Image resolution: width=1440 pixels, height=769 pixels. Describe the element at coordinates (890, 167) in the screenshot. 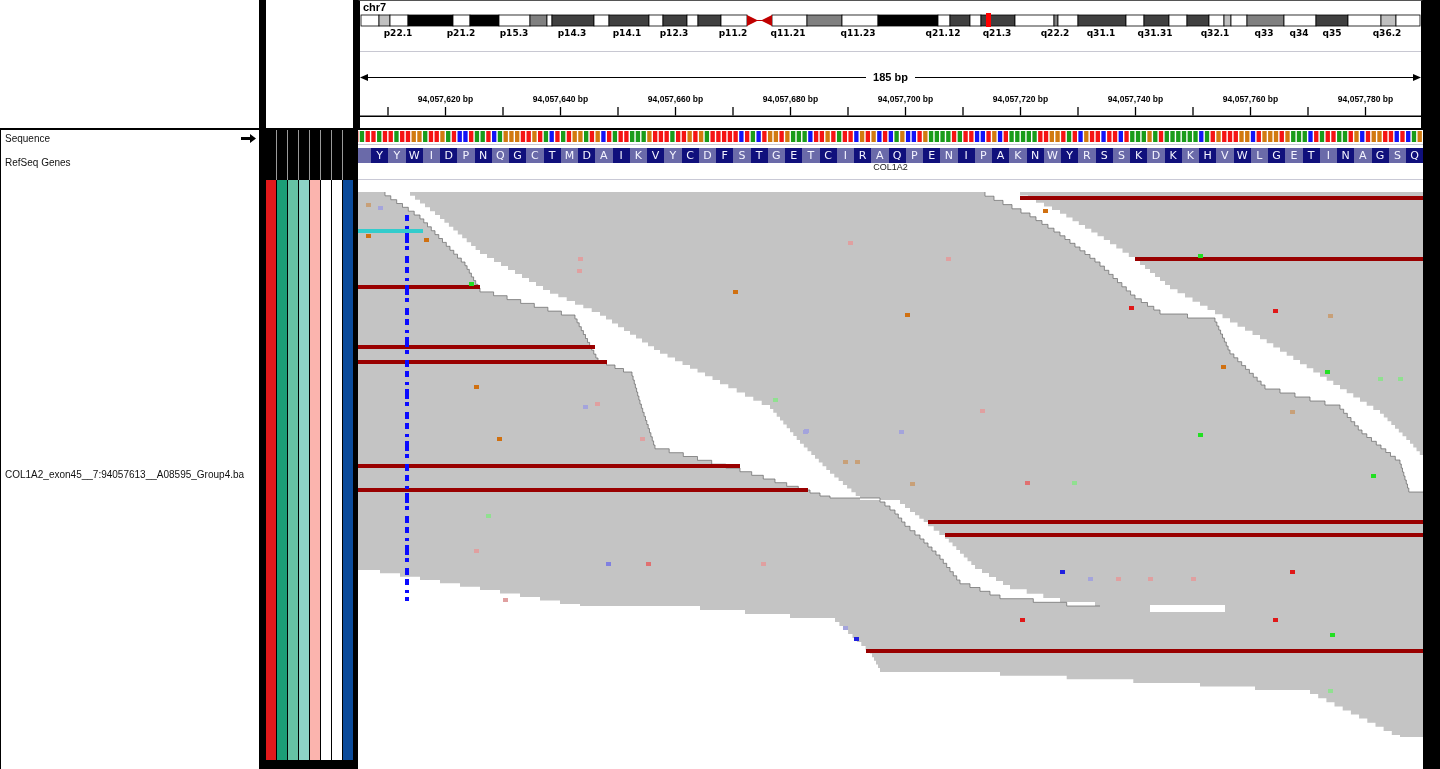

I see `gene-name: COL1A2` at that location.